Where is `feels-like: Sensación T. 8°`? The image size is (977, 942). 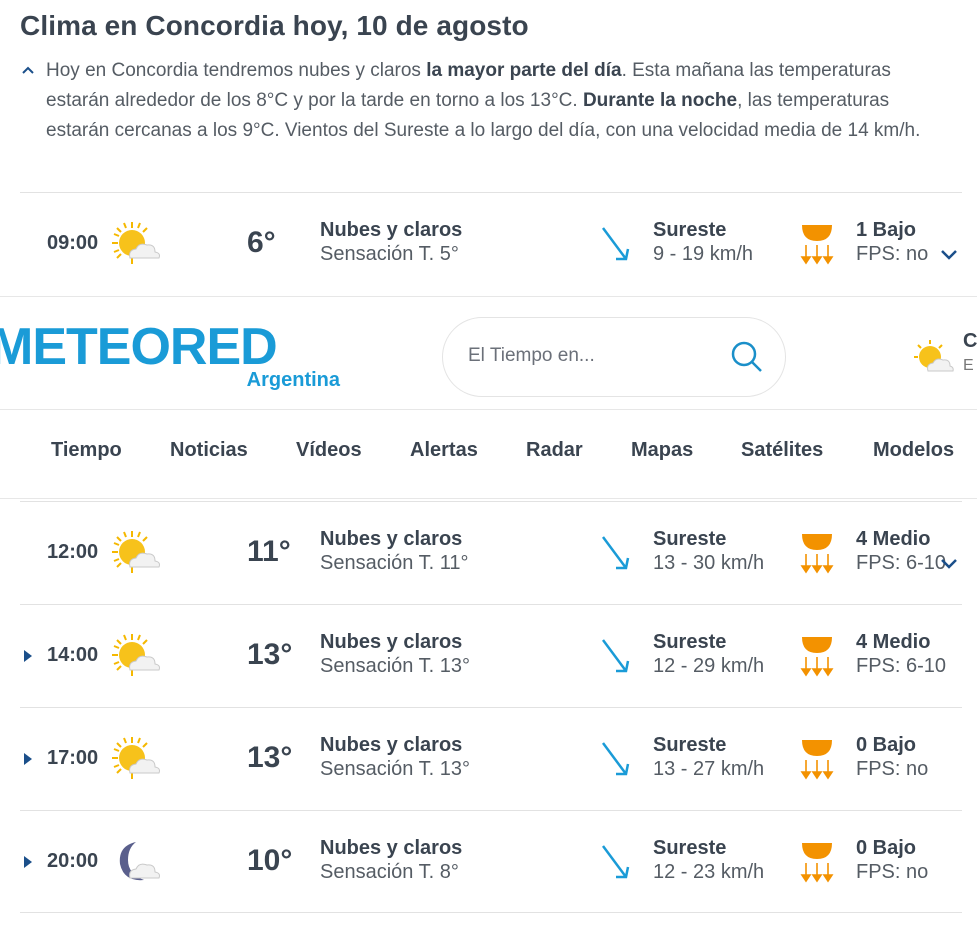 feels-like: Sensación T. 8° is located at coordinates (389, 872).